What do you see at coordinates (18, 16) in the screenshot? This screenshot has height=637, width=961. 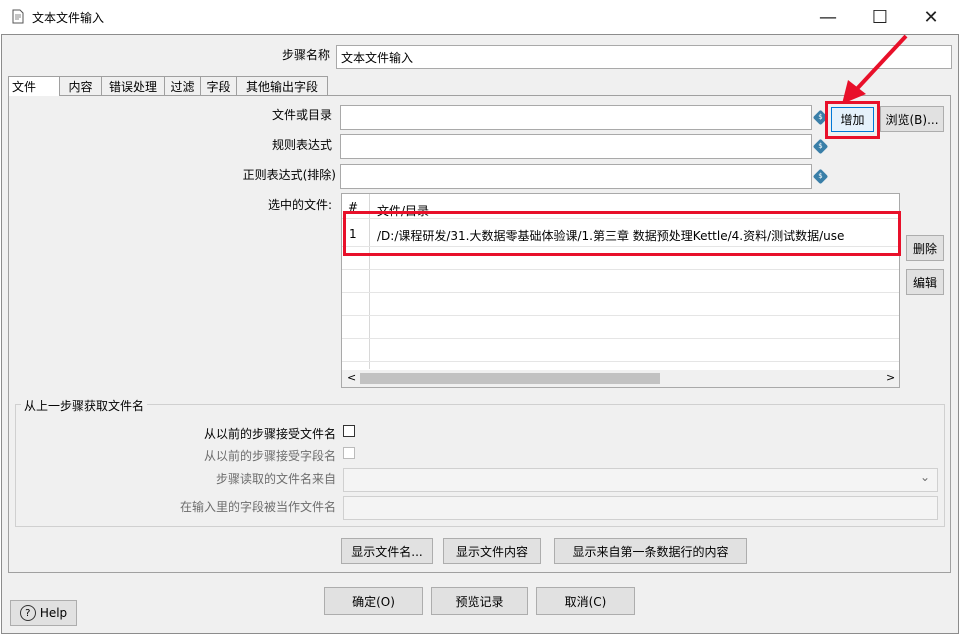 I see `document-icon` at bounding box center [18, 16].